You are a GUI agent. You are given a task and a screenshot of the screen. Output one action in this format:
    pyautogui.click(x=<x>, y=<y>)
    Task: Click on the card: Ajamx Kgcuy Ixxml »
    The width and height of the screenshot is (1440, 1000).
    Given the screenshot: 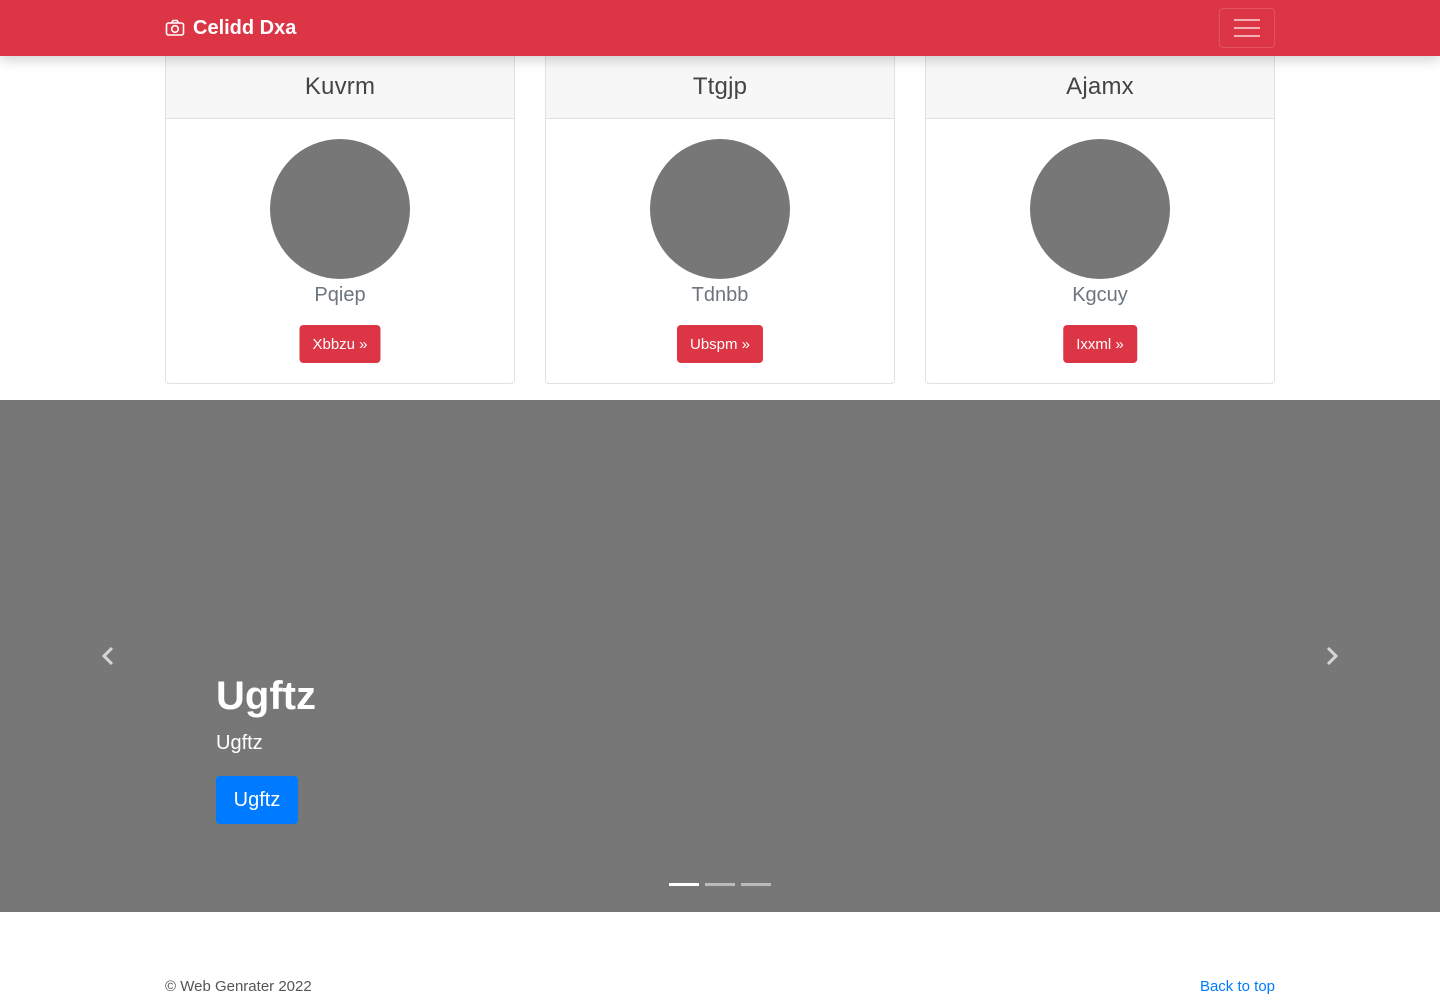 What is the action you would take?
    pyautogui.click(x=1100, y=220)
    